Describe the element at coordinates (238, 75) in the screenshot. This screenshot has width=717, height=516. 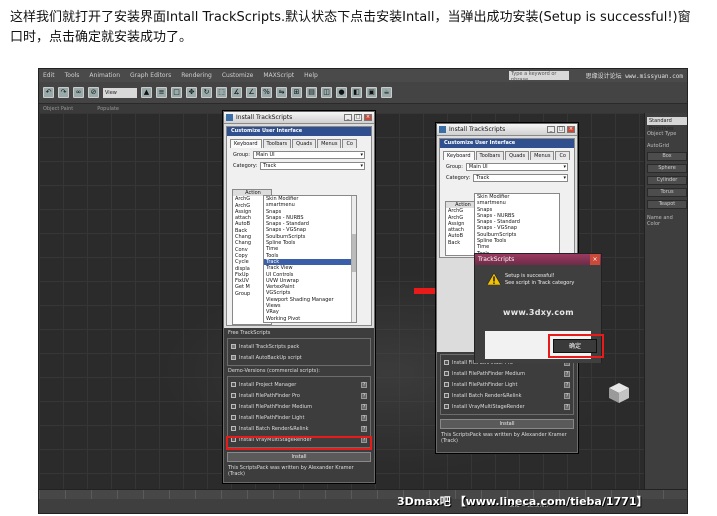
I see `menu-item: Customize` at that location.